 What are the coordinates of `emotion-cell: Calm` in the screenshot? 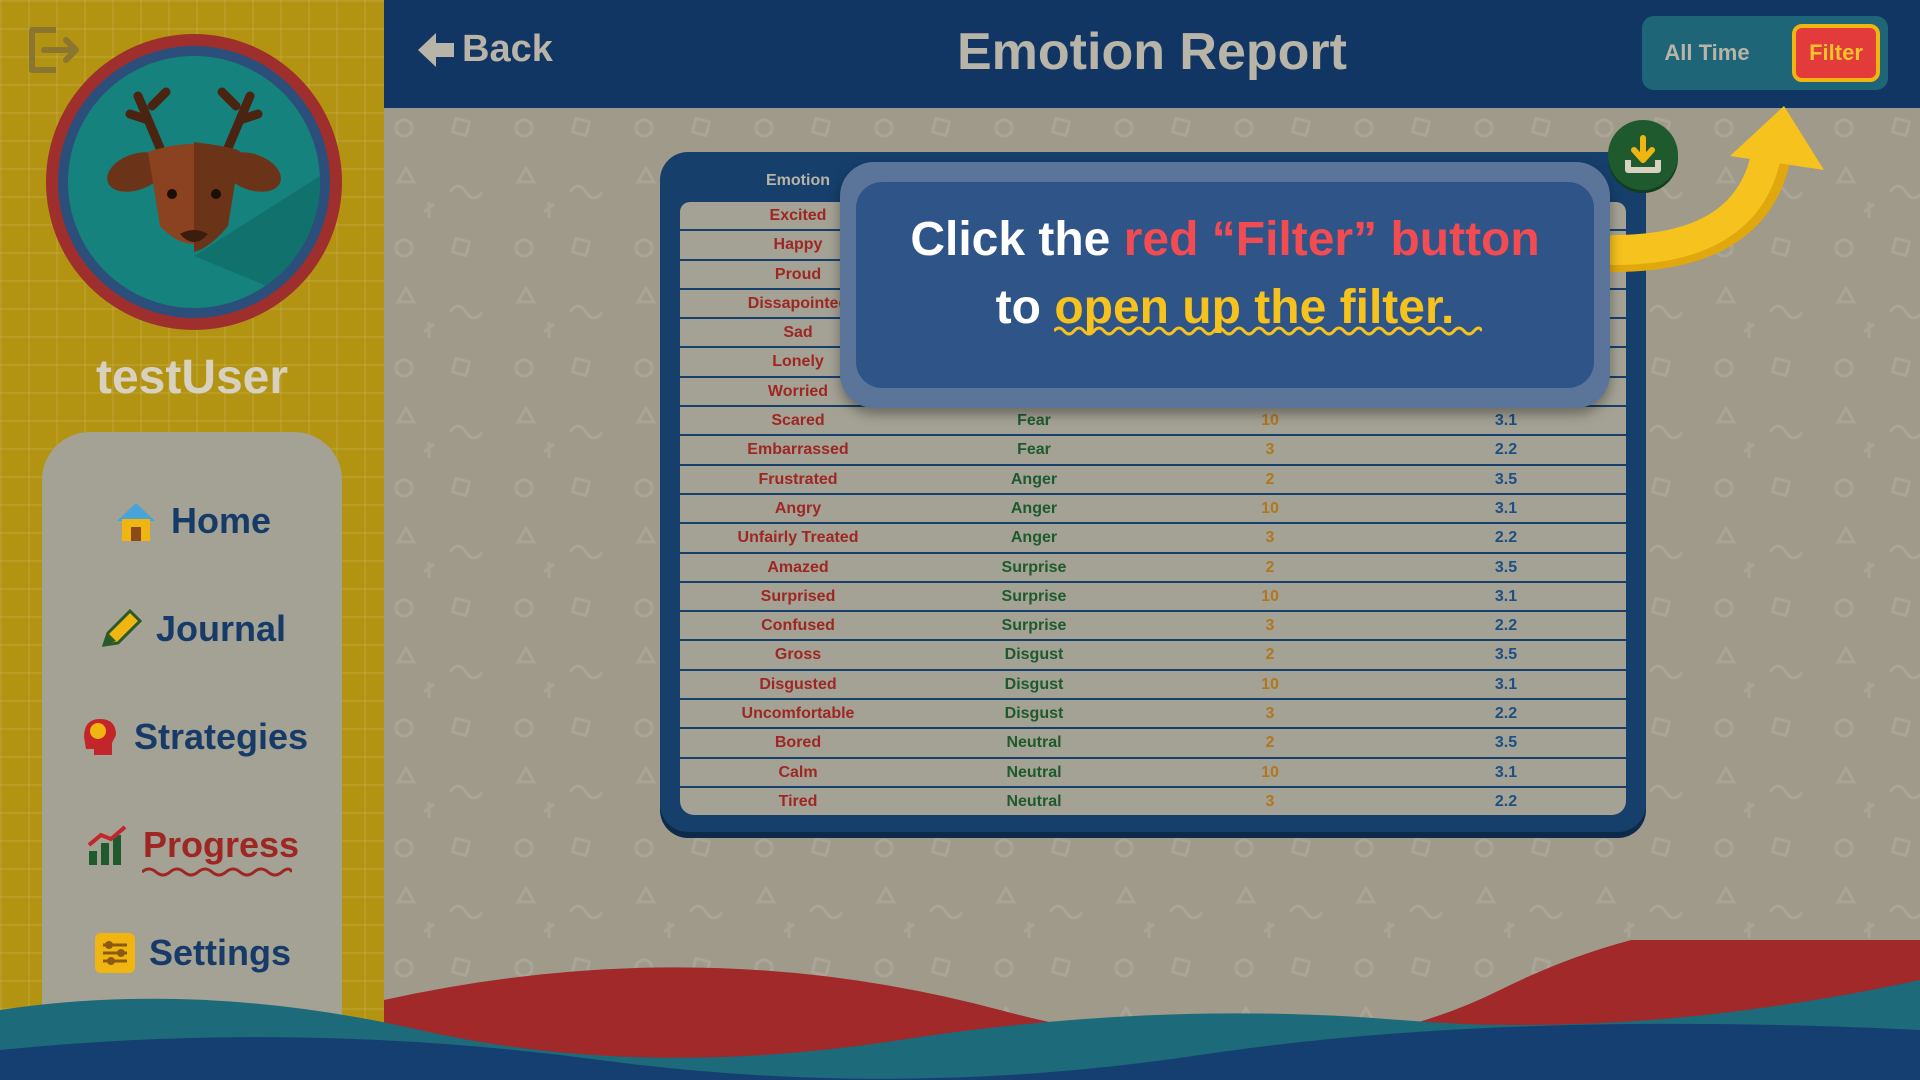 It's located at (798, 772).